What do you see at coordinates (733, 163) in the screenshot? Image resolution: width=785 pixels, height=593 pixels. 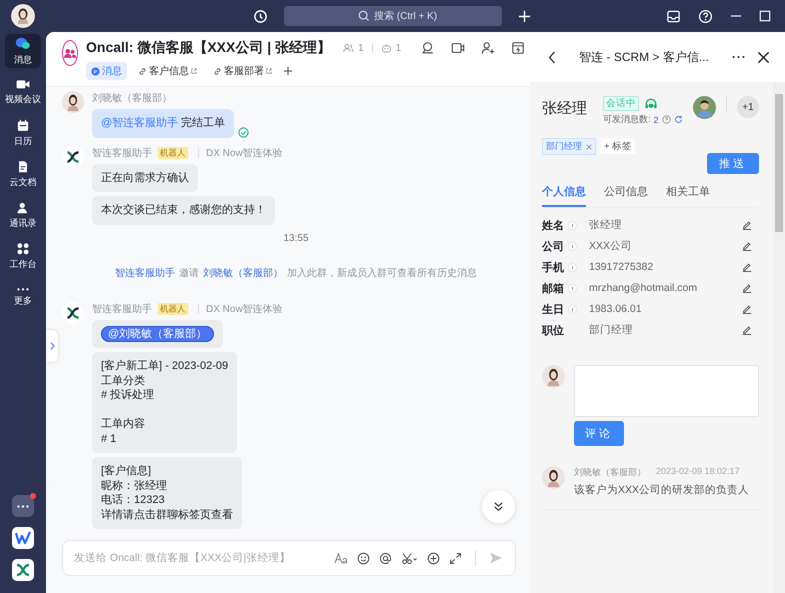 I see `push-button: 推送` at bounding box center [733, 163].